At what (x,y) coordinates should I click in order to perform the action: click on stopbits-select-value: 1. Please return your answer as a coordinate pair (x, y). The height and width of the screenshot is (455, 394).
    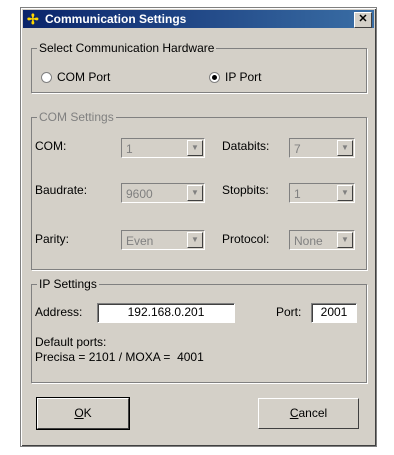
    Looking at the image, I should click on (297, 194).